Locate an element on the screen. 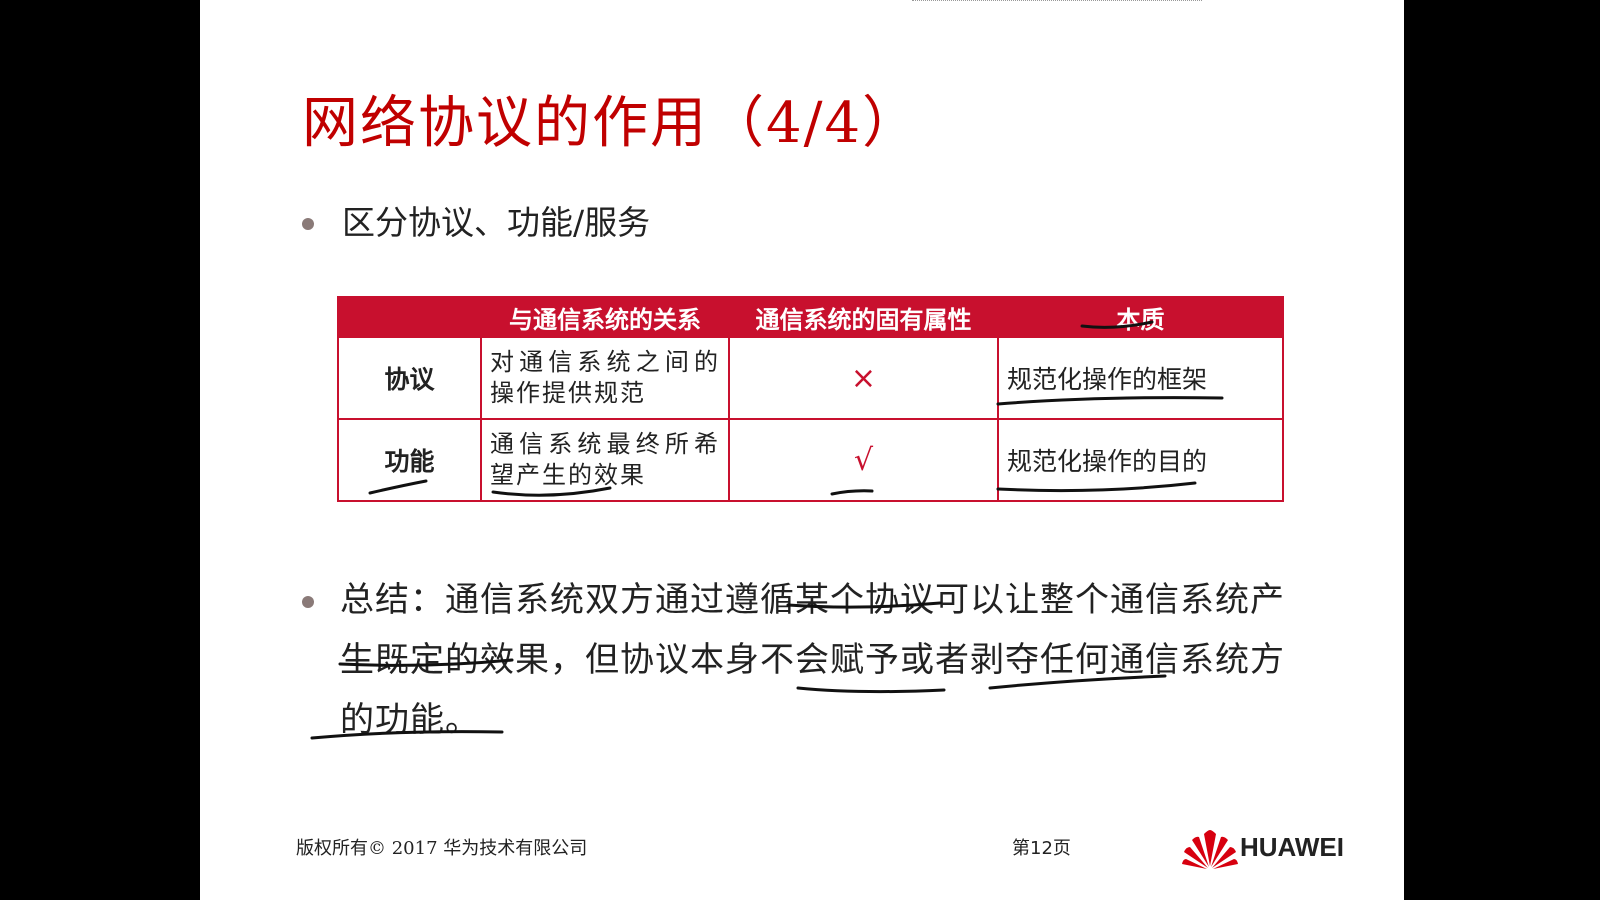 This screenshot has width=1600, height=900. table-header: 通信系统的固有属性 is located at coordinates (863, 317).